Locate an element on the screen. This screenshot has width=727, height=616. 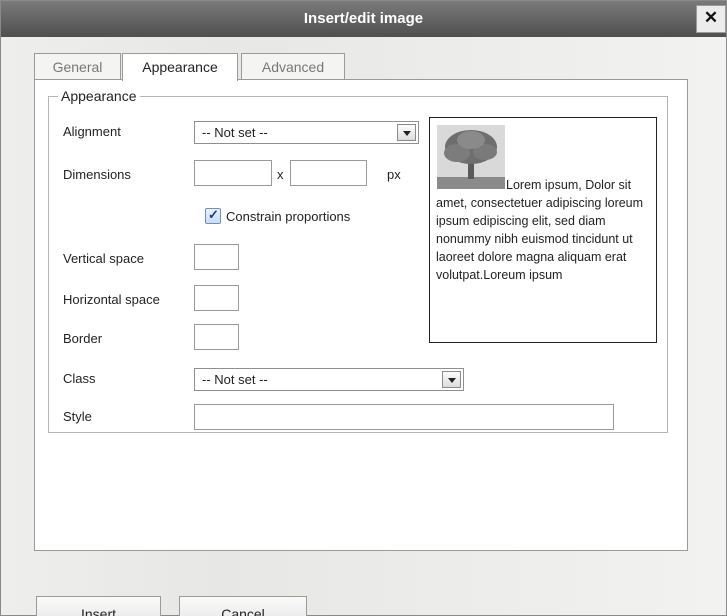
checkmark-icon: ✓ is located at coordinates (213, 214).